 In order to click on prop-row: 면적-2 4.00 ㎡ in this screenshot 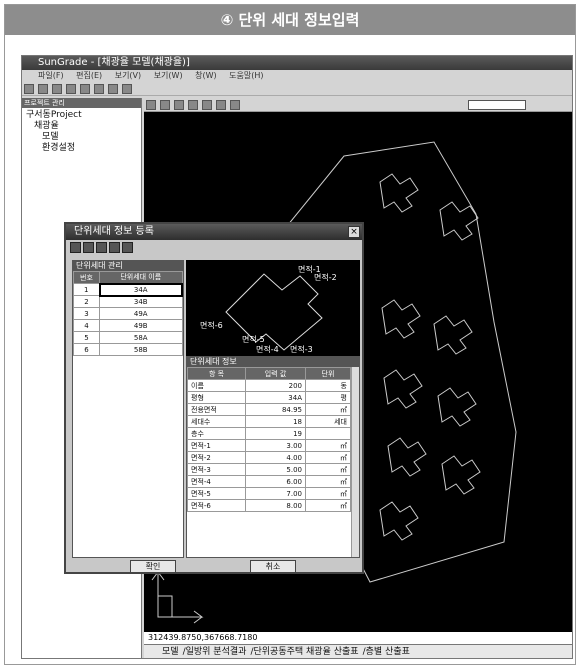, I will do `click(269, 457)`.